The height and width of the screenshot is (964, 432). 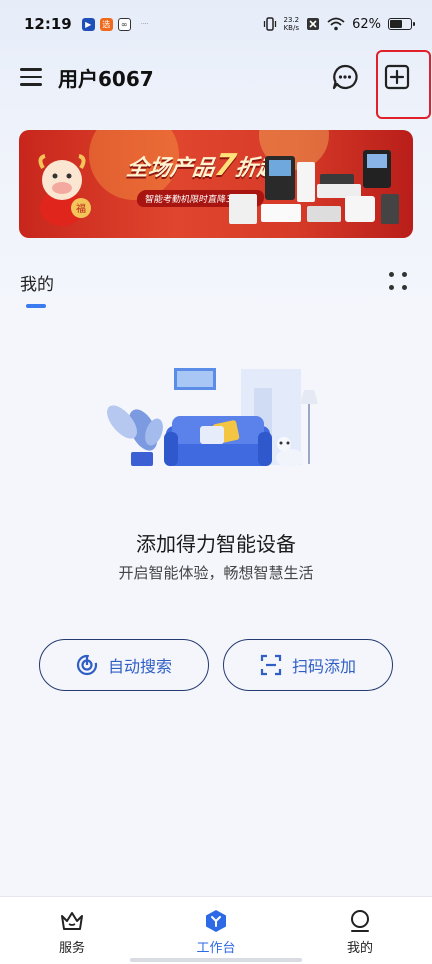 I want to click on empty-room-illustration, so click(x=212, y=417).